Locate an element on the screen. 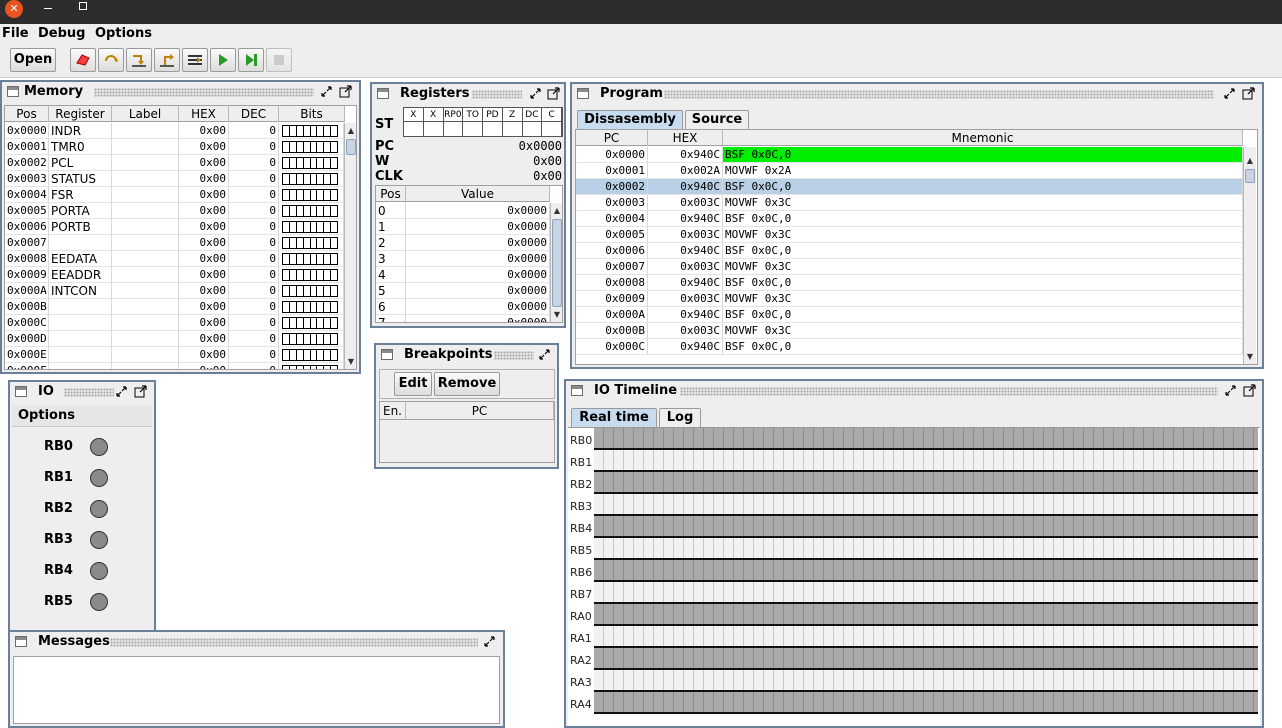 This screenshot has width=1282, height=728. maximize-icon is located at coordinates (1248, 93).